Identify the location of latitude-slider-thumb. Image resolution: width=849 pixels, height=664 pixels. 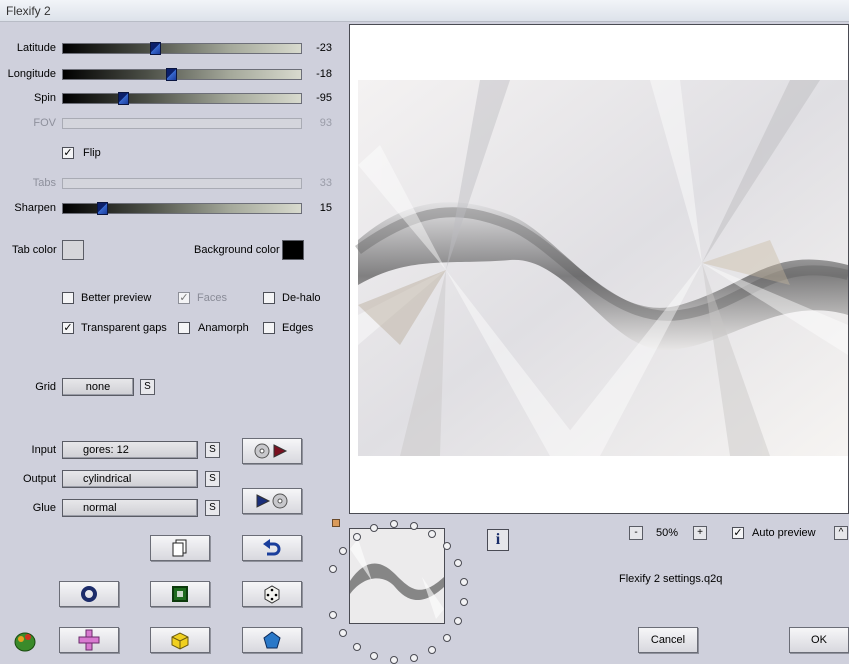
(156, 48).